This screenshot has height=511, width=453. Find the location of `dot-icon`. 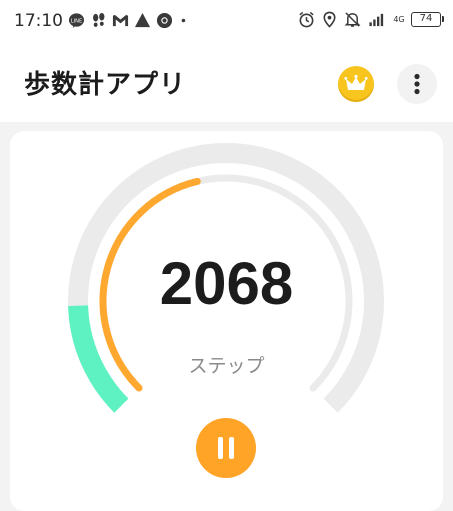

dot-icon is located at coordinates (183, 20).